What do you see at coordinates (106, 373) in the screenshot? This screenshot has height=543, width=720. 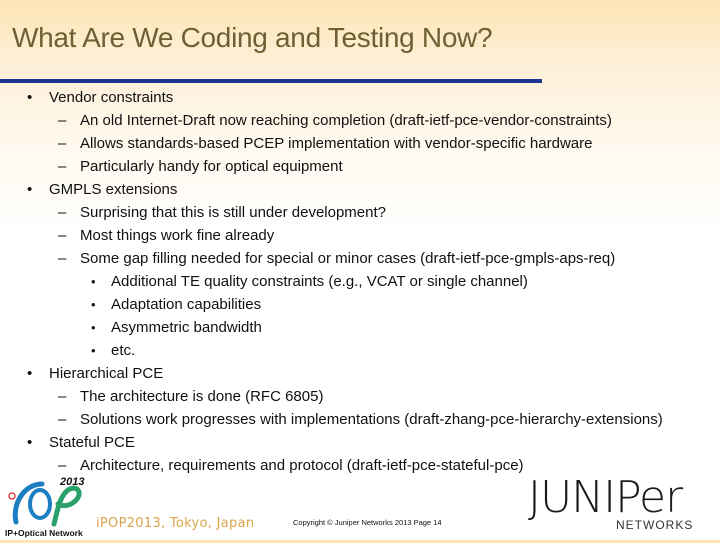 I see `bullet-text: Hierarchical PCE` at bounding box center [106, 373].